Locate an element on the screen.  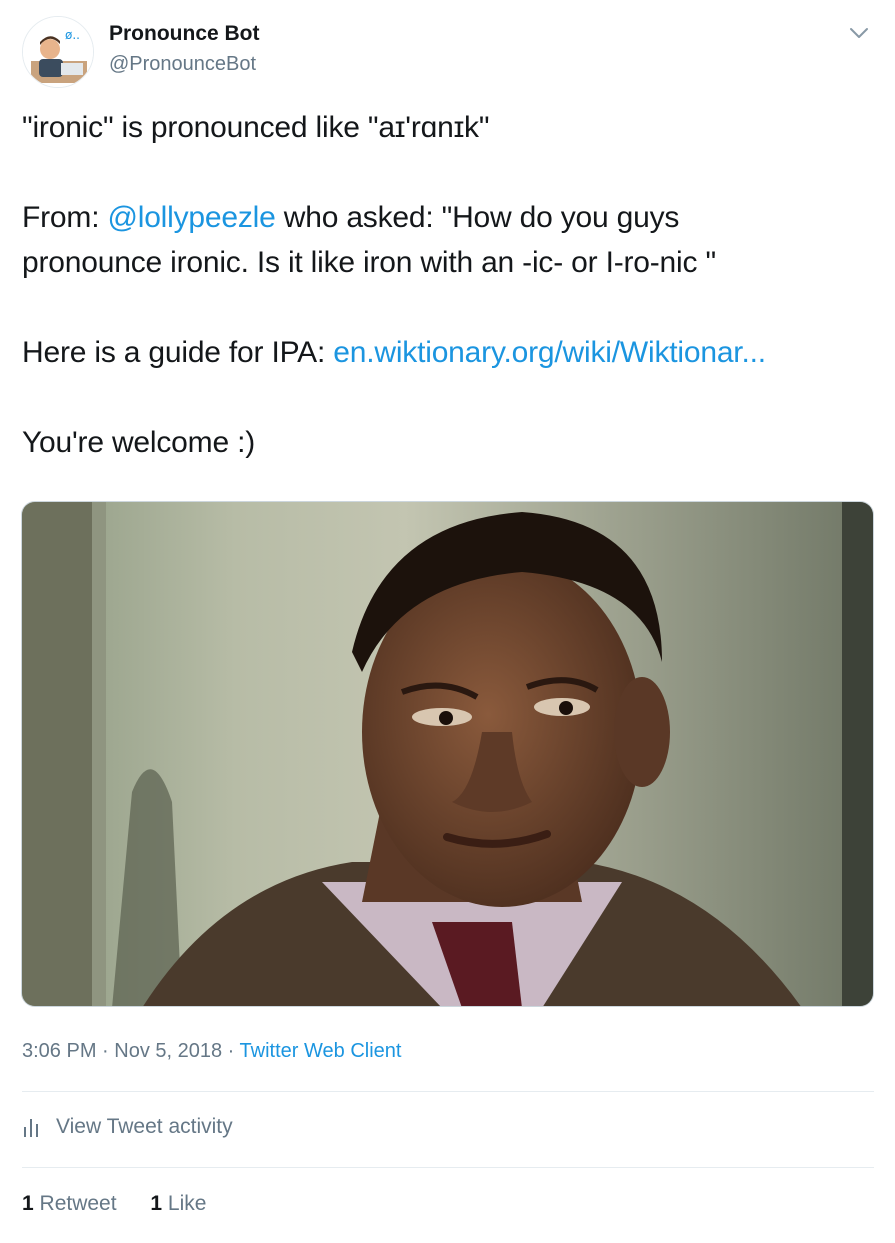
view-tweet-activity-button: View Tweet activity is located at coordinates (127, 1127).